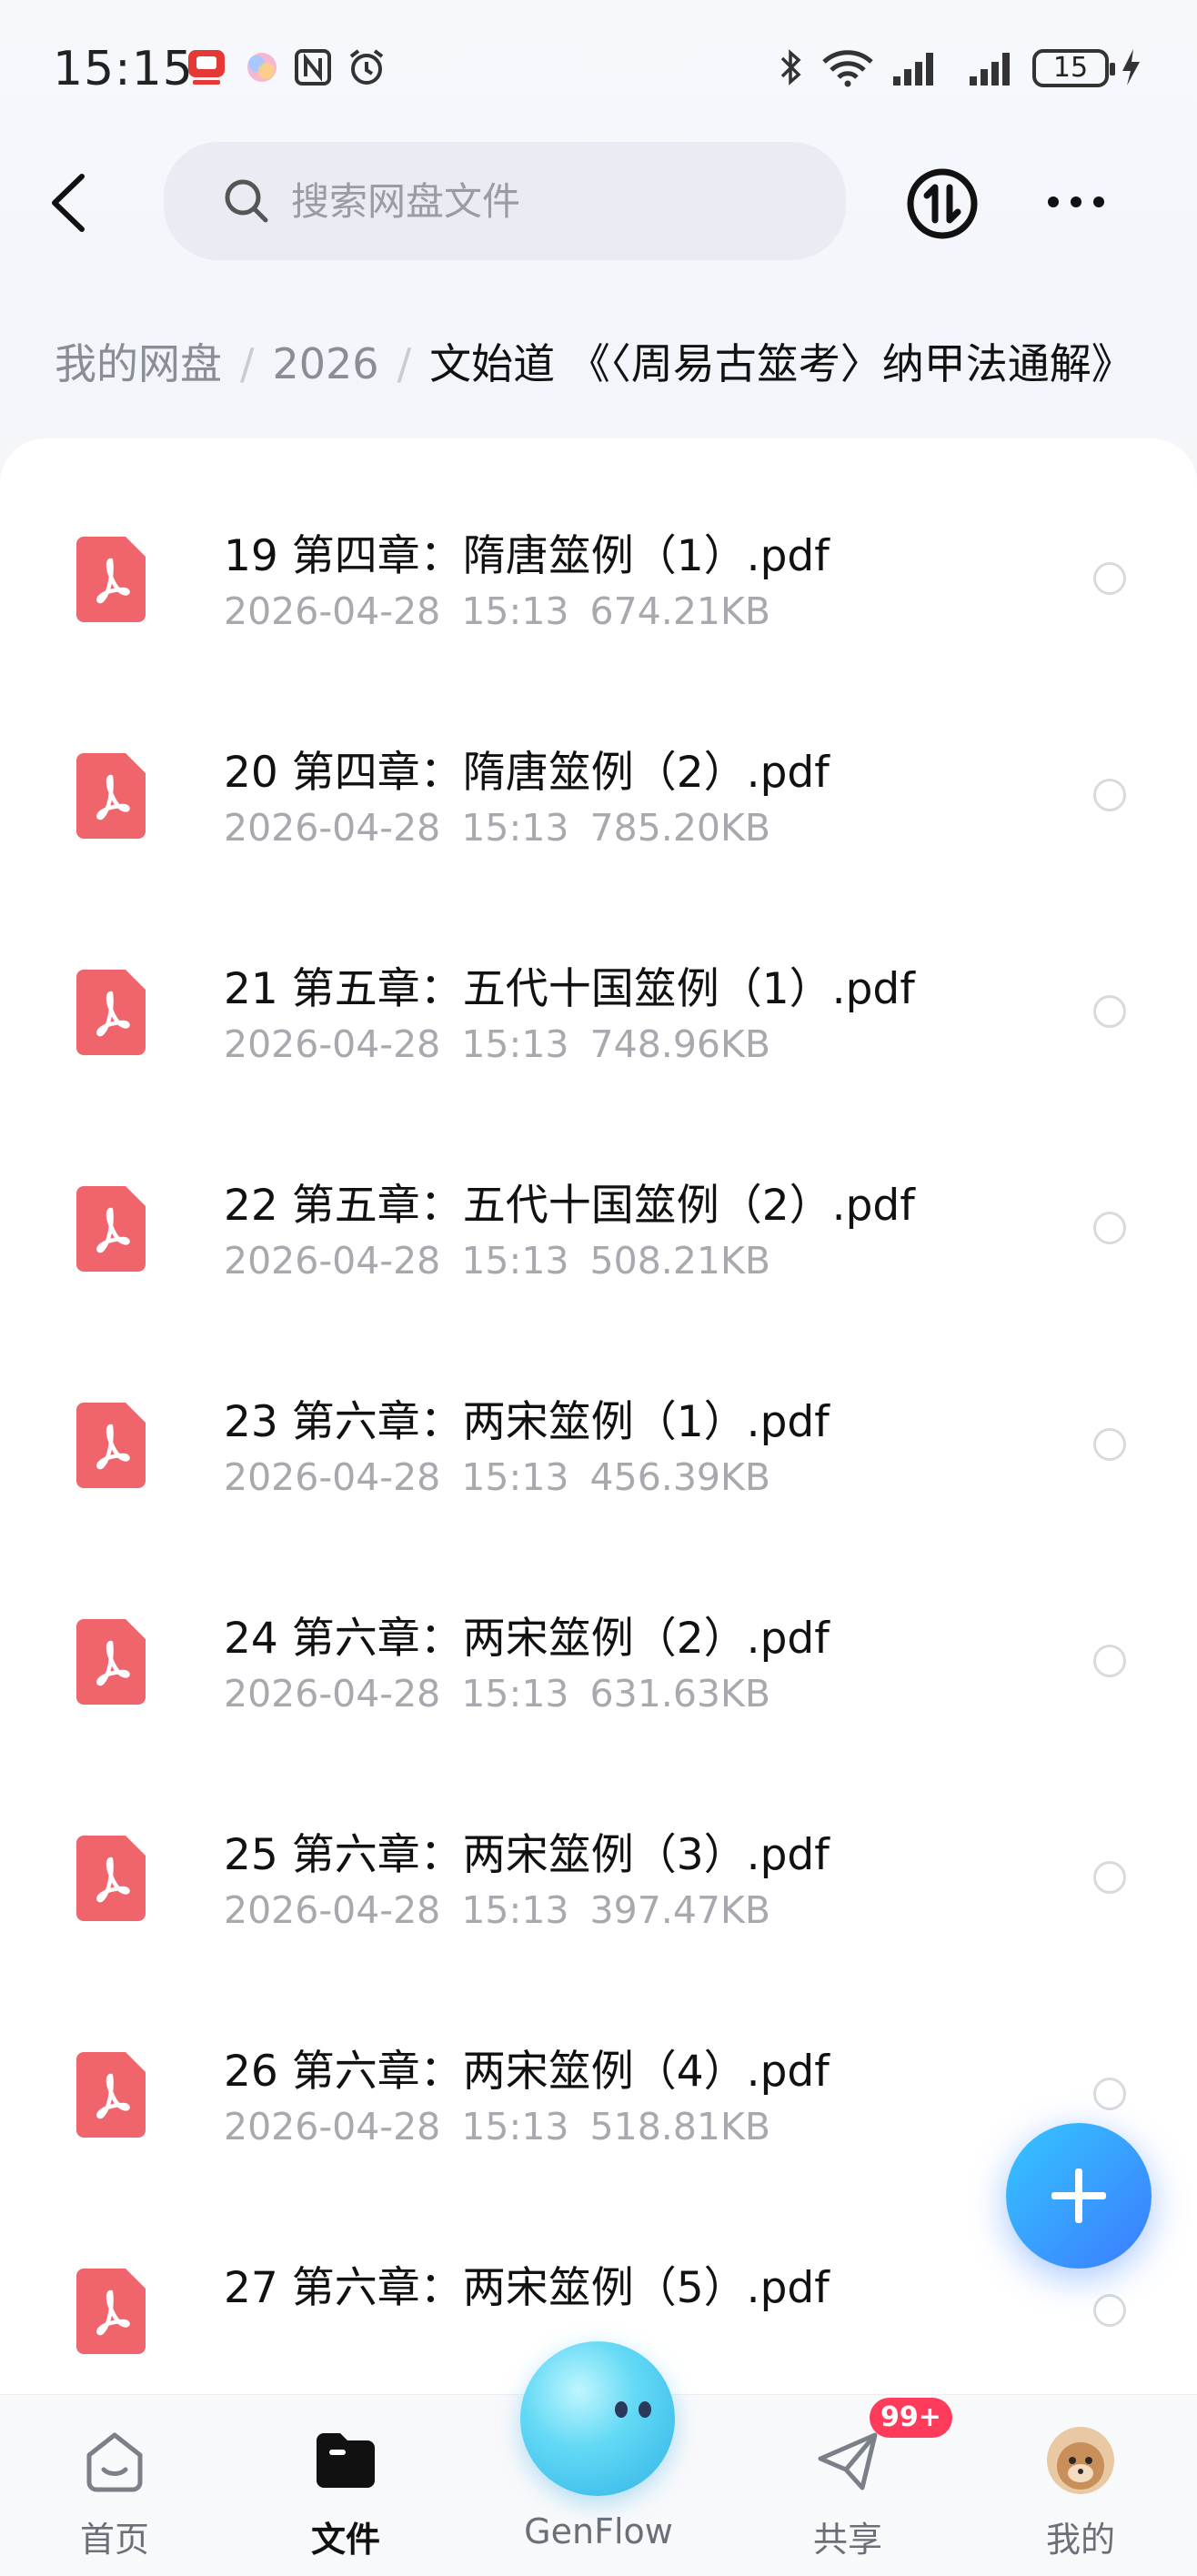  What do you see at coordinates (497, 1044) in the screenshot?
I see `file-meta: 2026-04-28 15:13 748.96KB` at bounding box center [497, 1044].